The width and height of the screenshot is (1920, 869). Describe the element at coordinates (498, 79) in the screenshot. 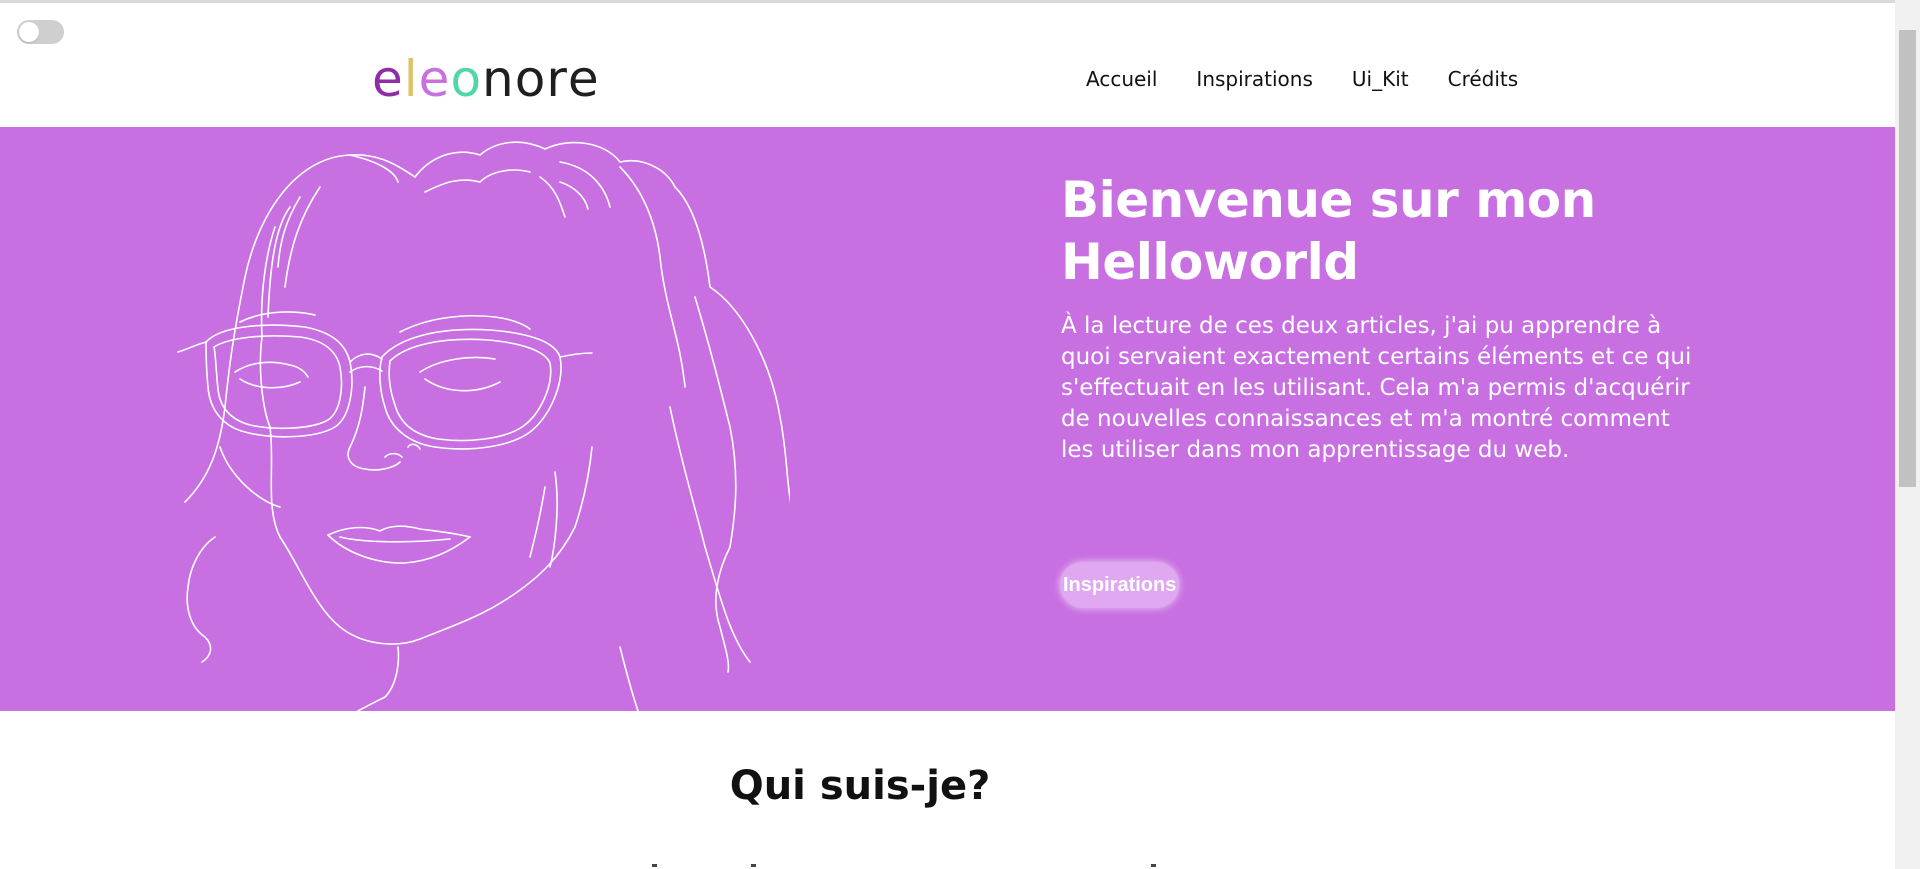

I see `logo-letter: n` at that location.